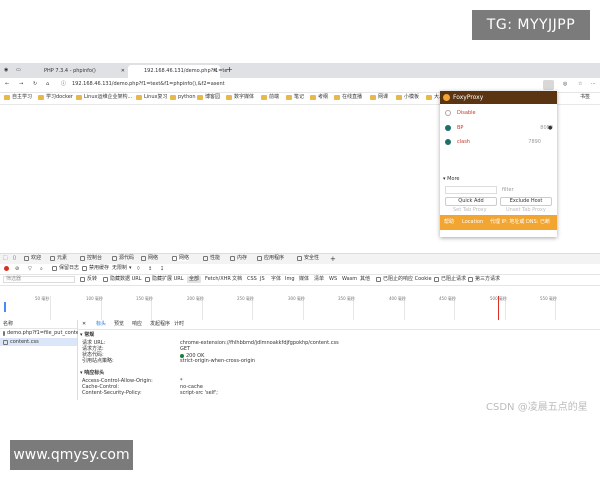  I want to click on bookmark-item: 网课, so click(379, 97).